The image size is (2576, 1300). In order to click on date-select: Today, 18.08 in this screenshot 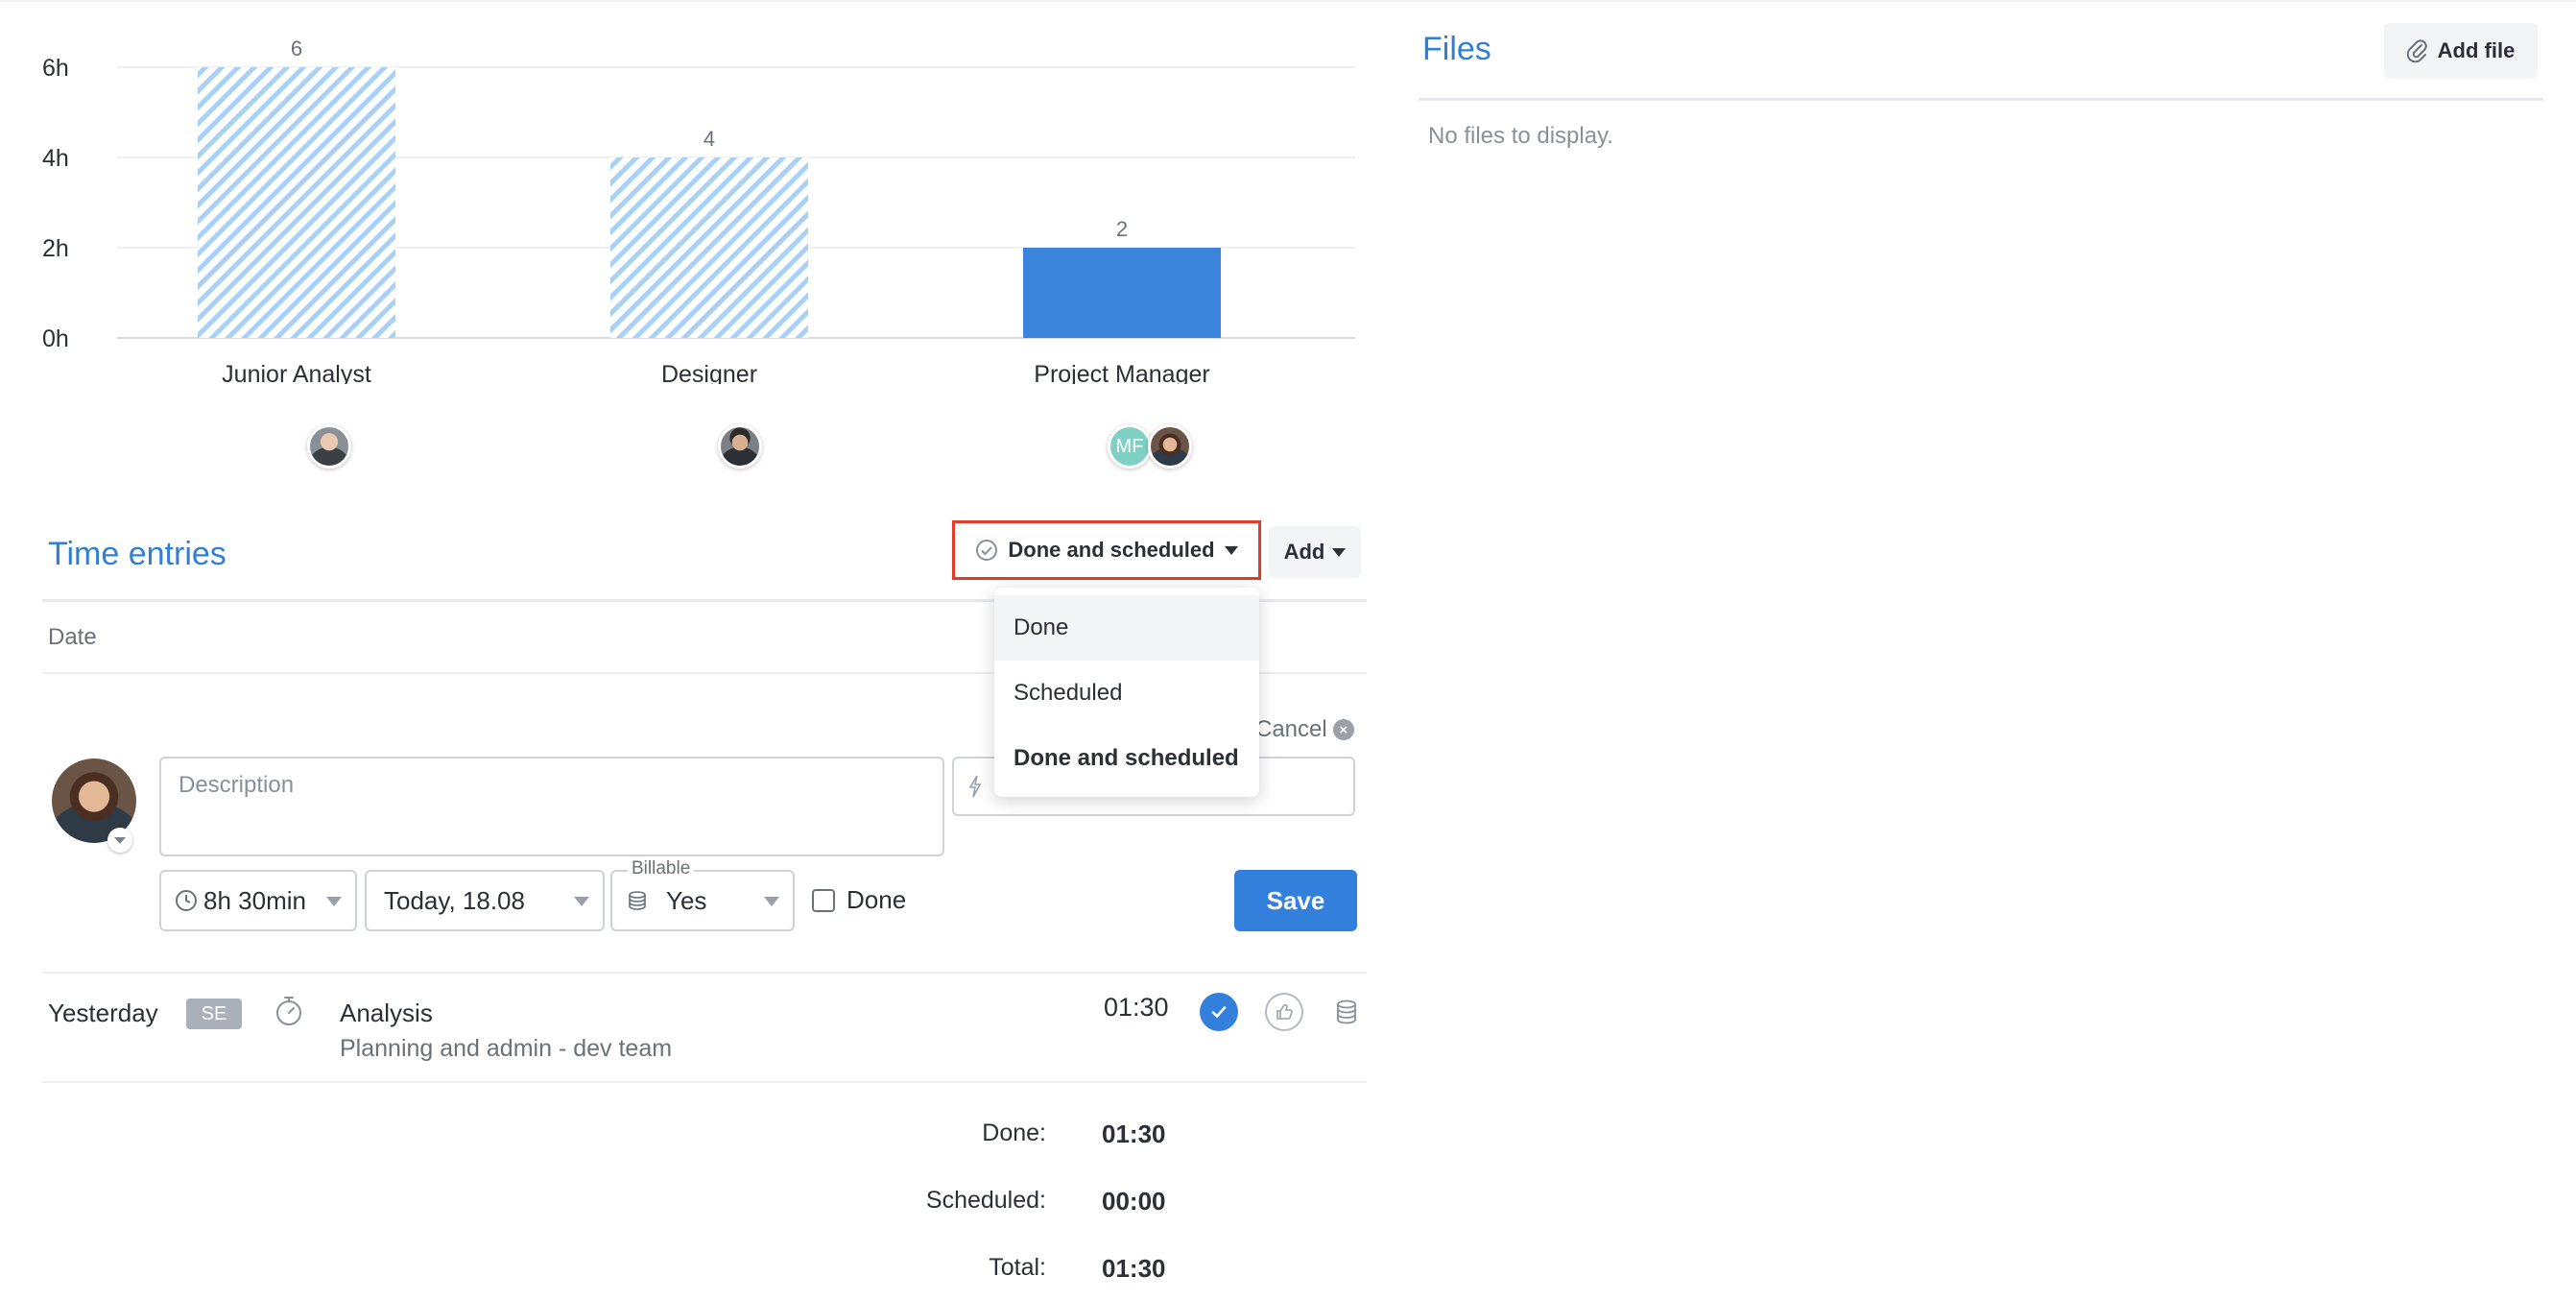, I will do `click(485, 900)`.